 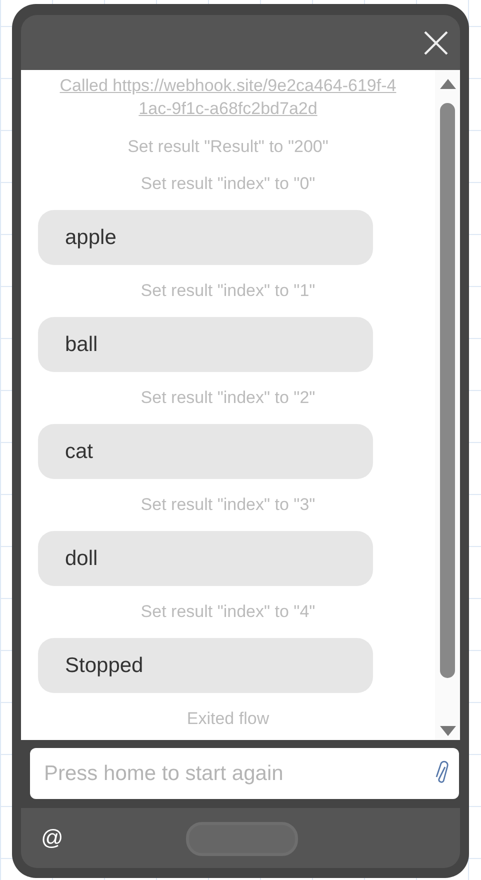 I want to click on mention-button: @, so click(x=52, y=838).